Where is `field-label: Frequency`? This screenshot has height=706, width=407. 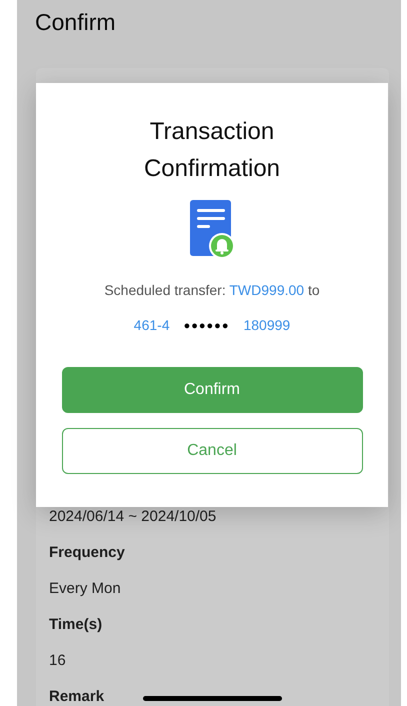
field-label: Frequency is located at coordinates (87, 553).